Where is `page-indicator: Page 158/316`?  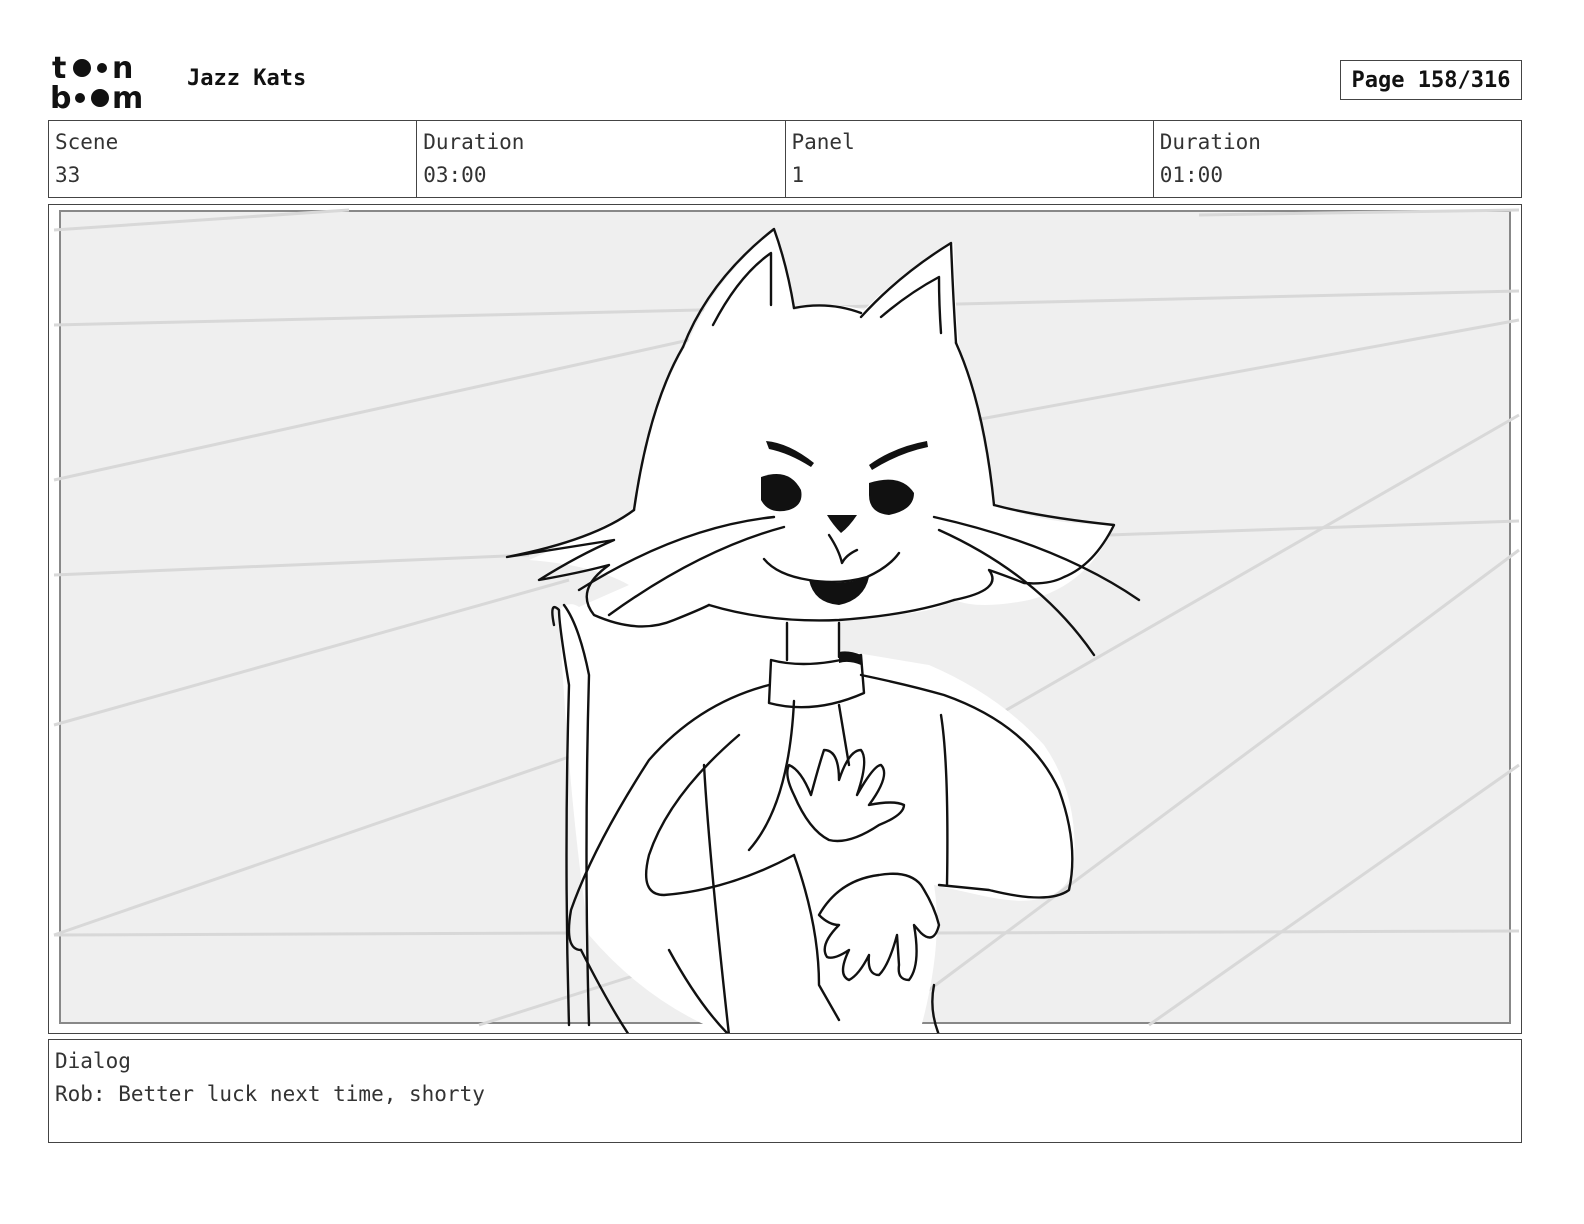
page-indicator: Page 158/316 is located at coordinates (1431, 80).